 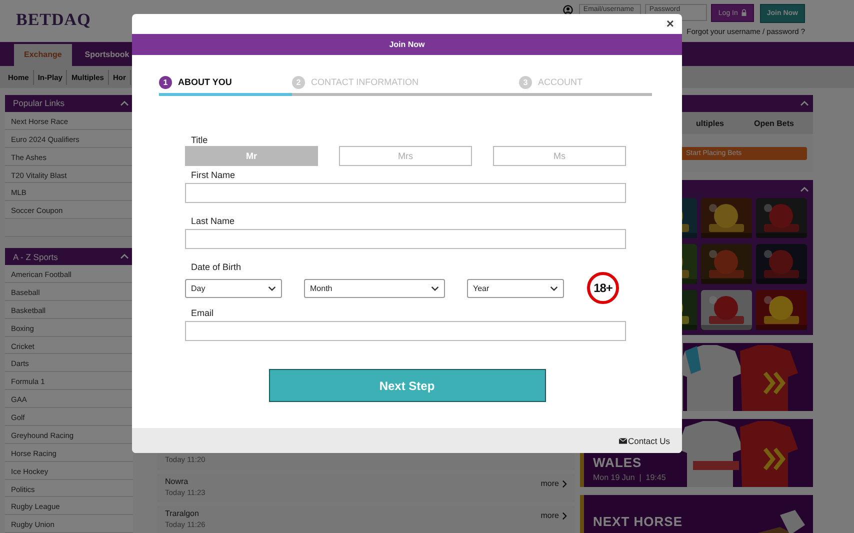 I want to click on banner-title: WALES, so click(x=618, y=462).